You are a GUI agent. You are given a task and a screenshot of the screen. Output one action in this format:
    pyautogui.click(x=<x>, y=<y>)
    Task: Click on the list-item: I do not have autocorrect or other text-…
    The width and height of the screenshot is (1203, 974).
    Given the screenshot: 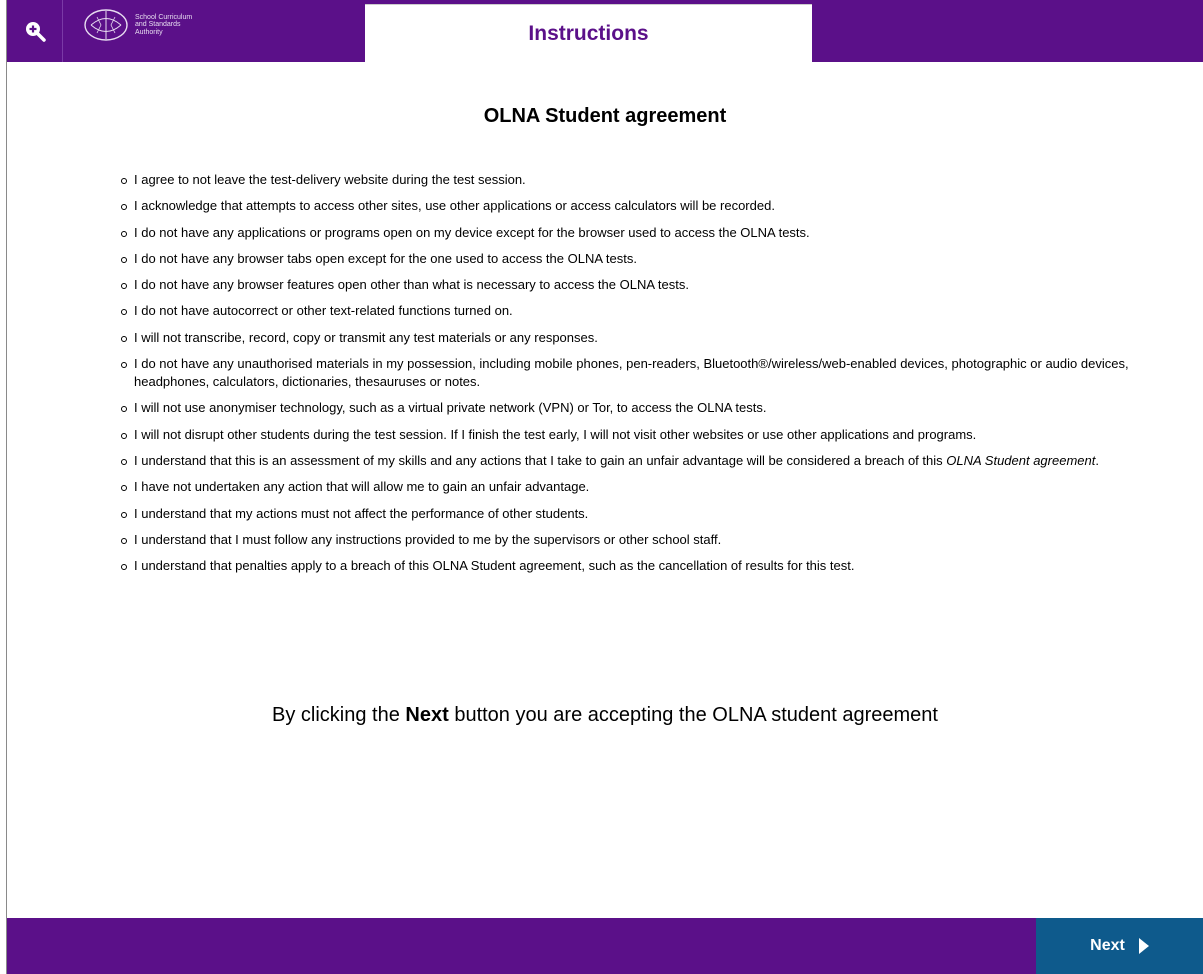 What is the action you would take?
    pyautogui.click(x=646, y=311)
    